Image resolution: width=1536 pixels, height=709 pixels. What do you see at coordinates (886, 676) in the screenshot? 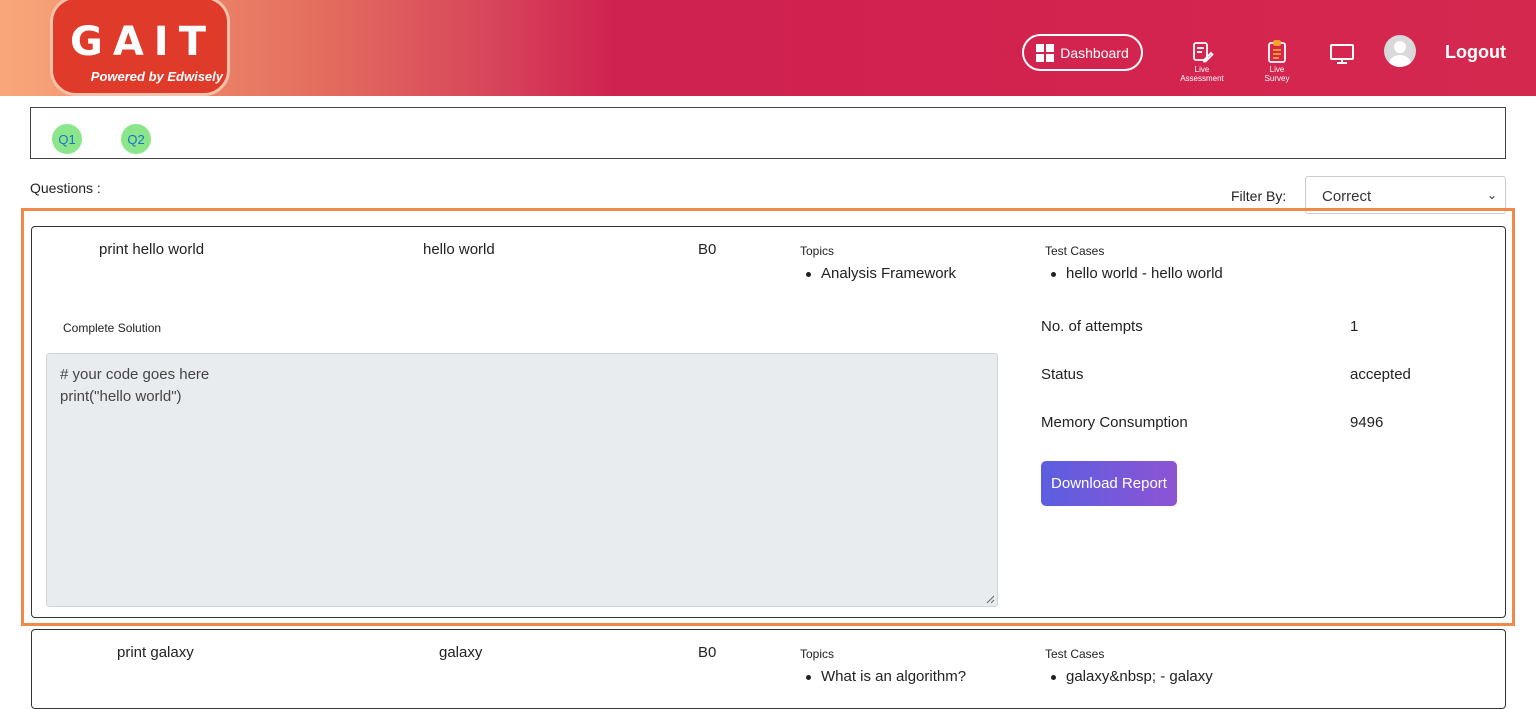
I see `topic-item: What is an algorithm?` at bounding box center [886, 676].